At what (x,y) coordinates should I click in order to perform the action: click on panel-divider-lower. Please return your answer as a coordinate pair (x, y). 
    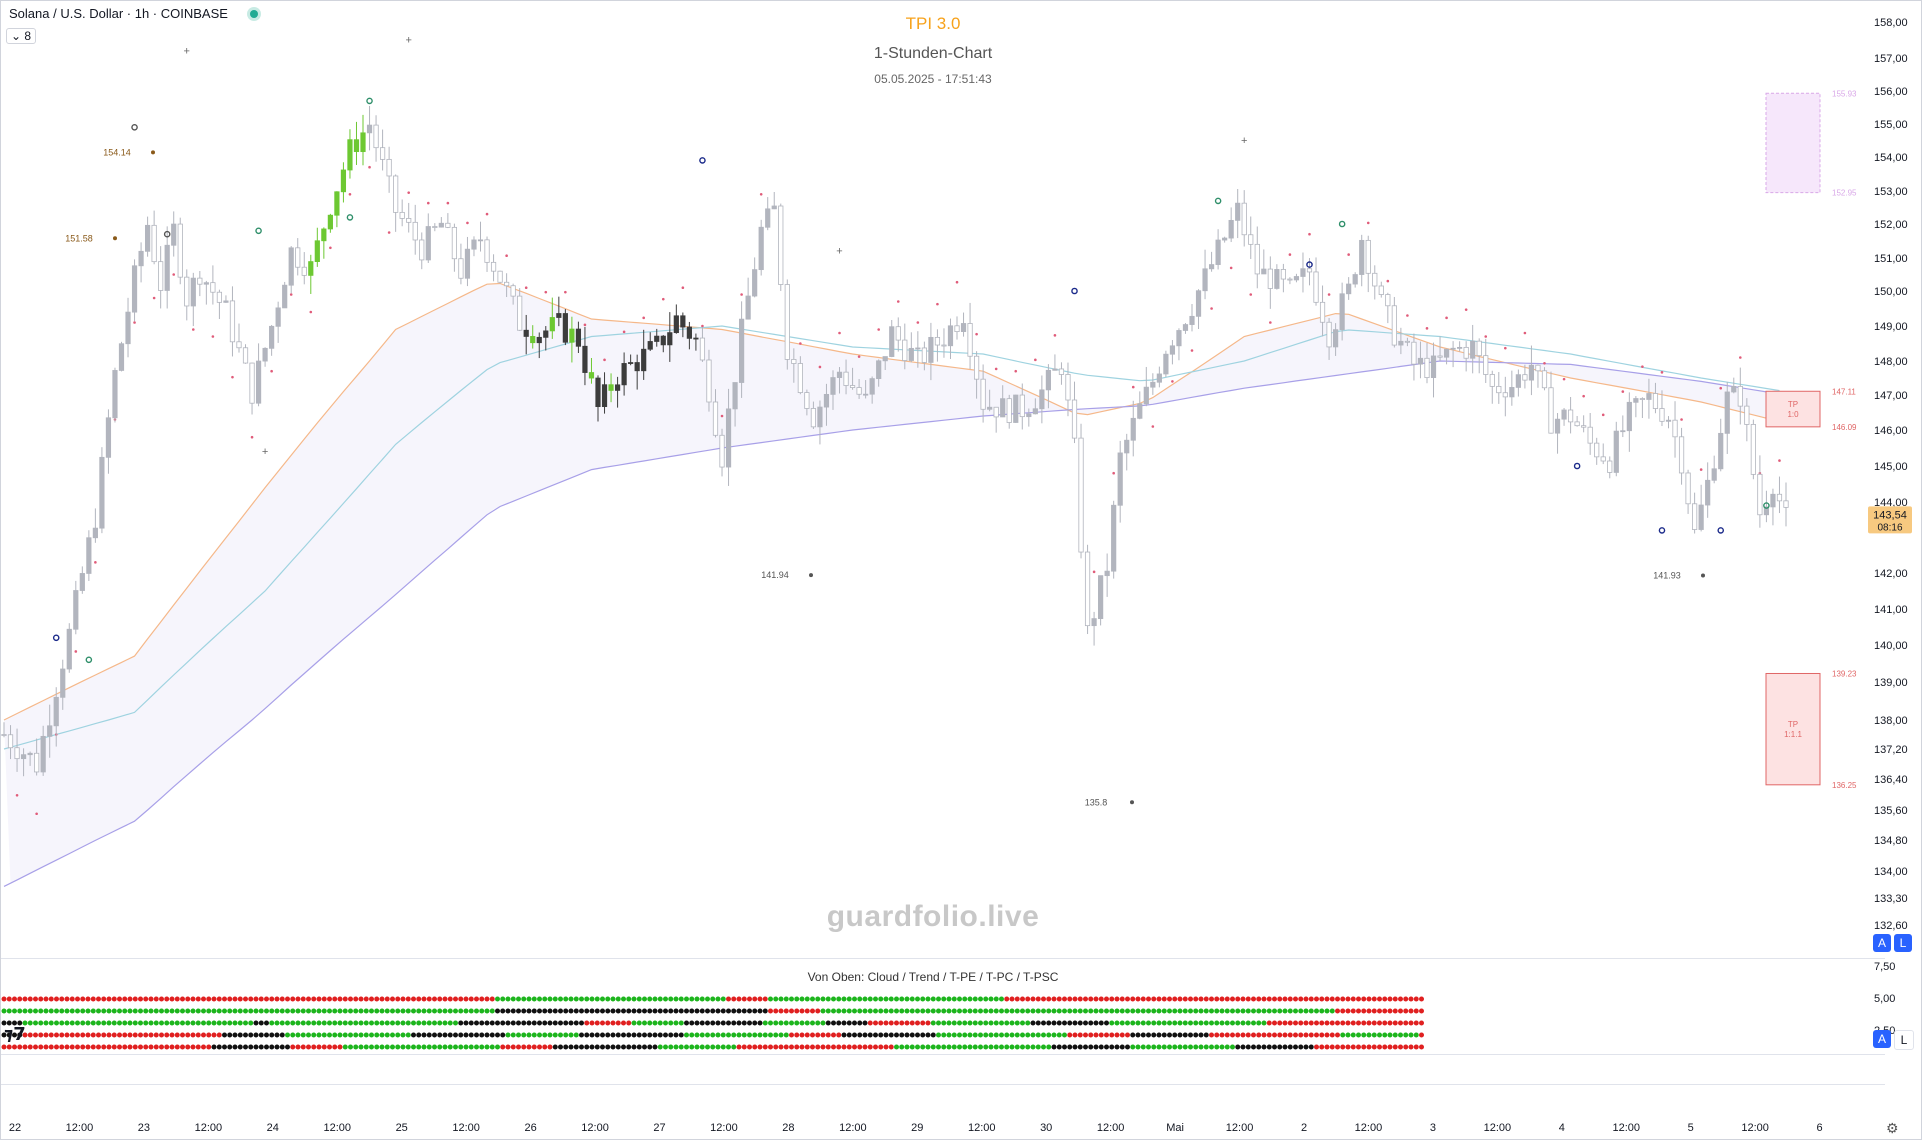
    Looking at the image, I should click on (943, 1054).